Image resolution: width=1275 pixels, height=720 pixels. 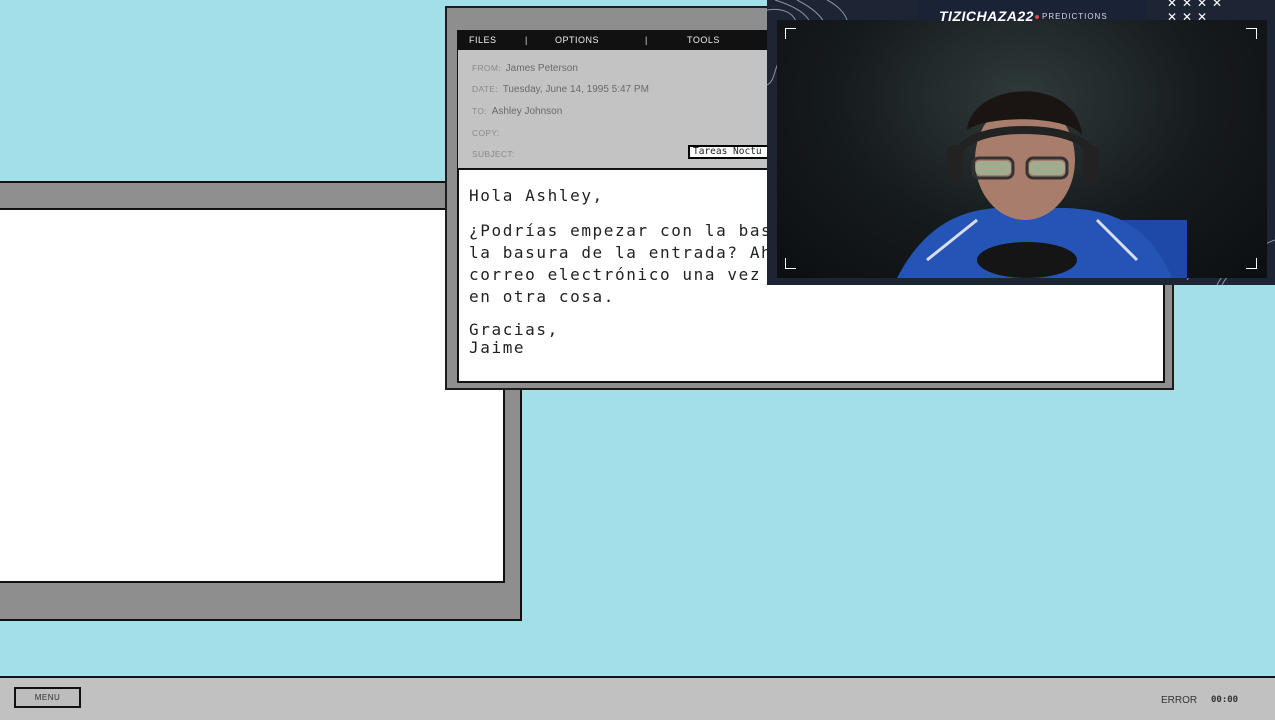 I want to click on menu-options: OPTIONS, so click(x=577, y=40).